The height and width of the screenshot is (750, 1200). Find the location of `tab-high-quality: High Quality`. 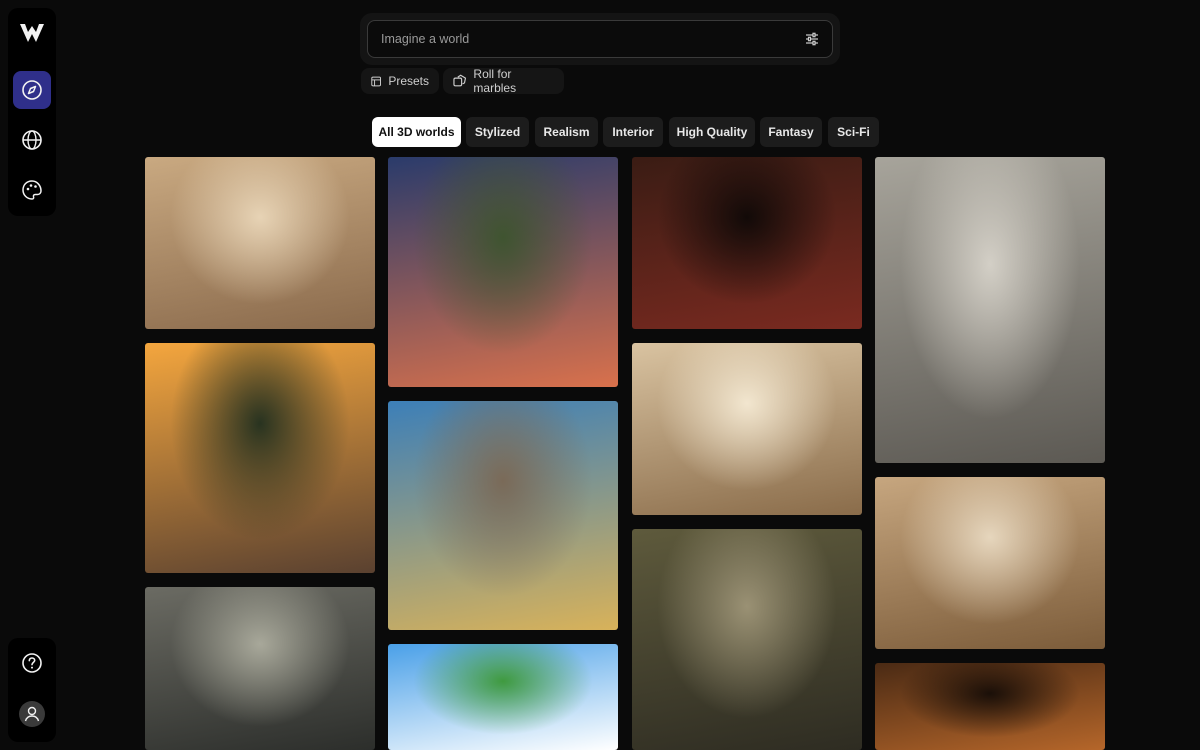

tab-high-quality: High Quality is located at coordinates (712, 132).